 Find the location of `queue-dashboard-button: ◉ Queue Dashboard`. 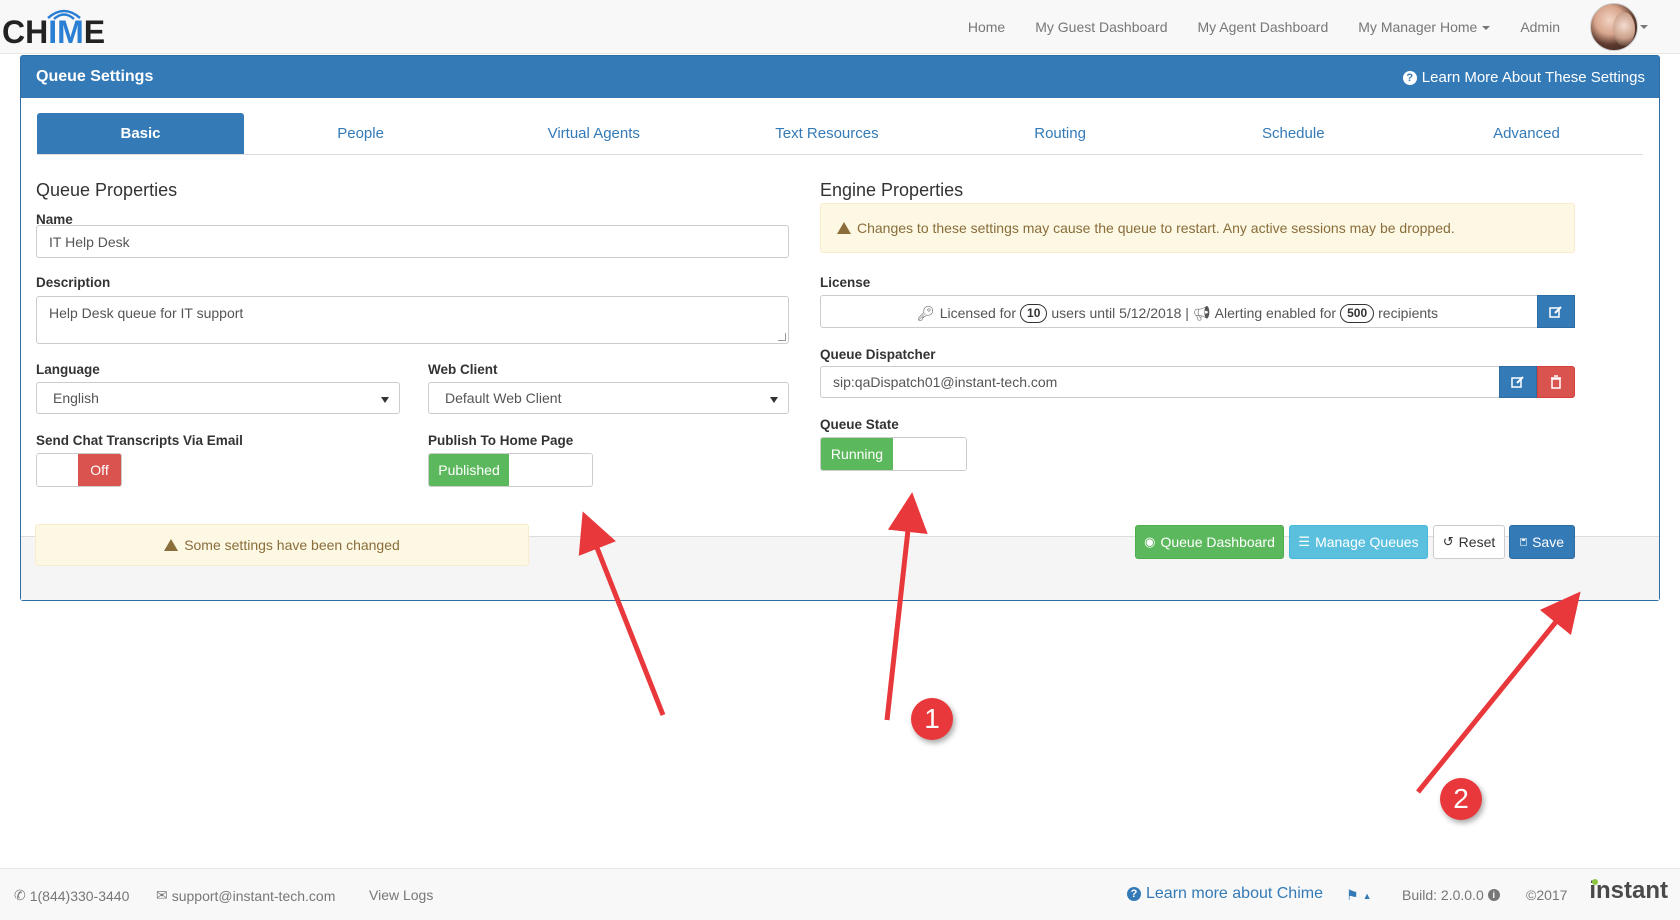

queue-dashboard-button: ◉ Queue Dashboard is located at coordinates (1209, 542).